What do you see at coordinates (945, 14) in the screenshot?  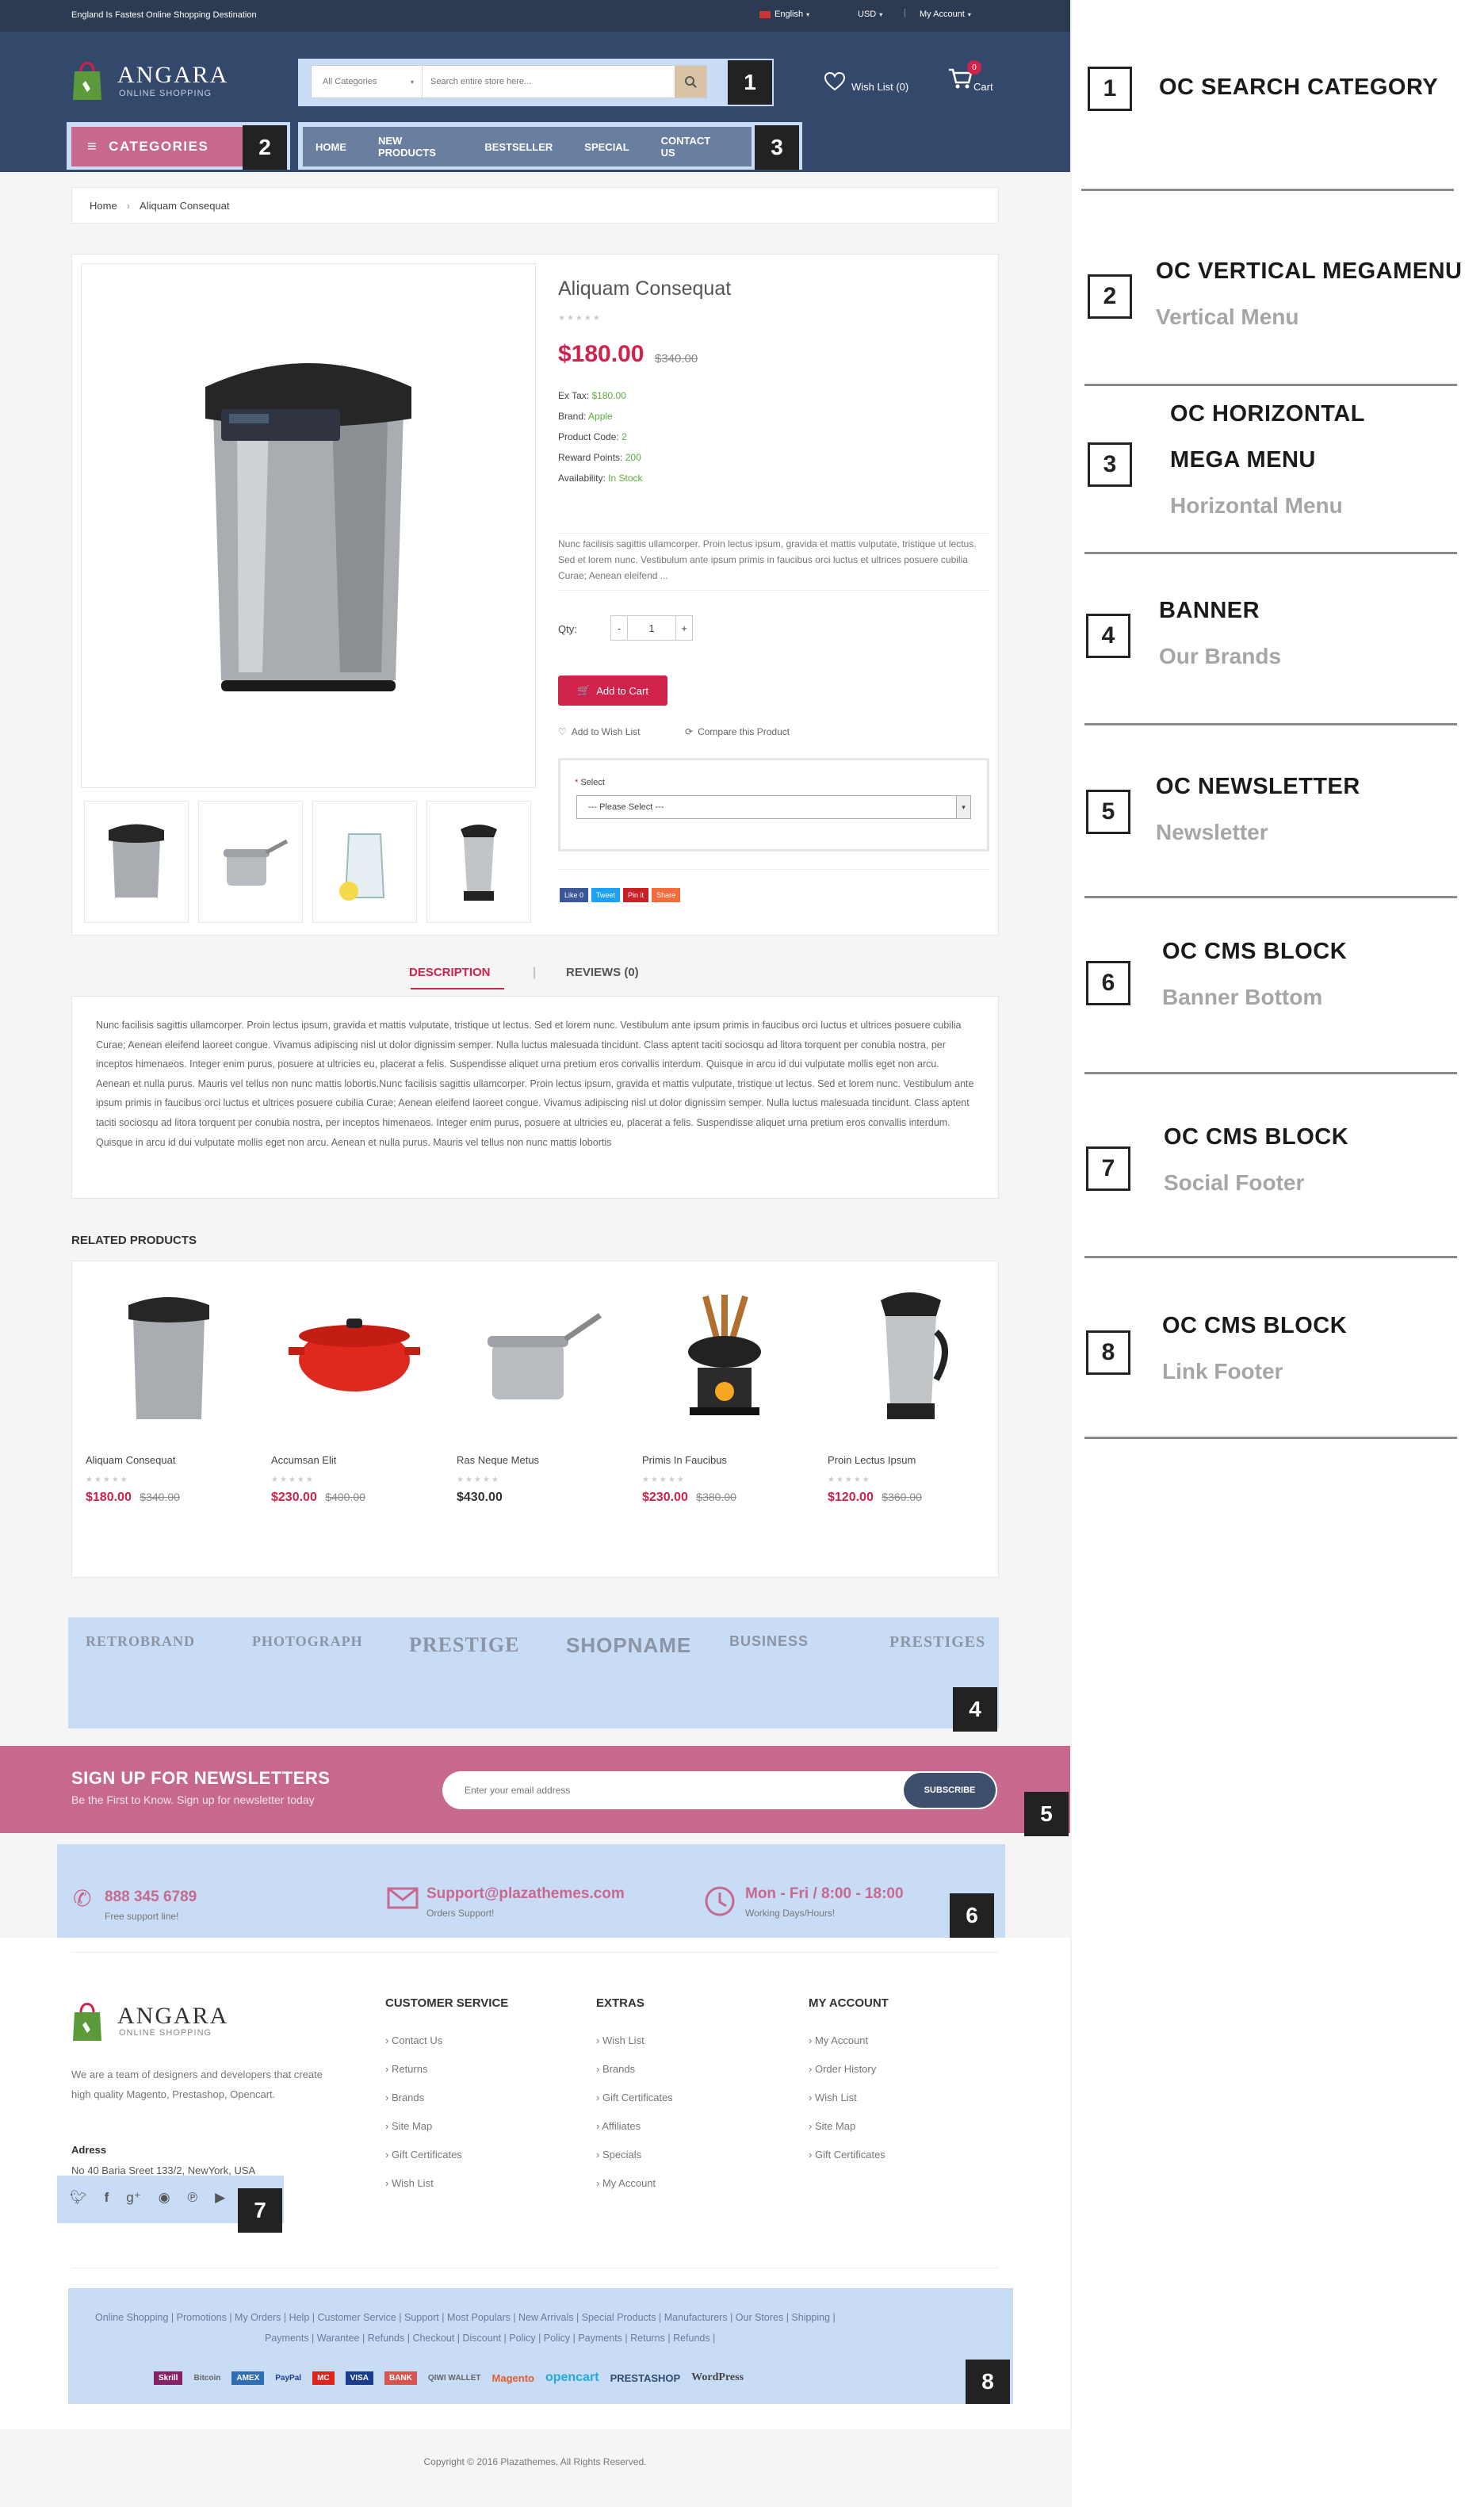 I see `my-account-menu: My Account ▾` at bounding box center [945, 14].